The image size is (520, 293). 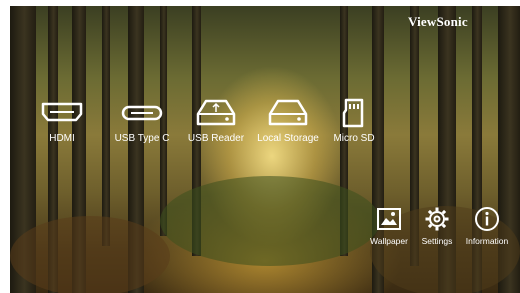 What do you see at coordinates (288, 138) in the screenshot?
I see `source-label: Local Storage` at bounding box center [288, 138].